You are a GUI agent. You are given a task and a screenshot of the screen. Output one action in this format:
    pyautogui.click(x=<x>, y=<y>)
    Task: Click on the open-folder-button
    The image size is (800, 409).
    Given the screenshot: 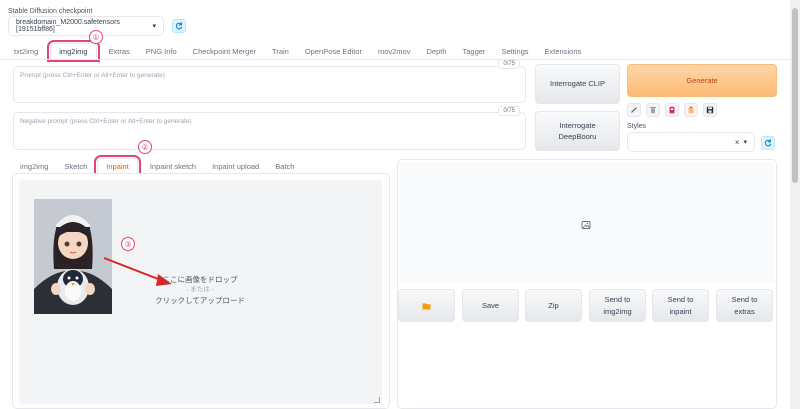 What is the action you would take?
    pyautogui.click(x=426, y=305)
    